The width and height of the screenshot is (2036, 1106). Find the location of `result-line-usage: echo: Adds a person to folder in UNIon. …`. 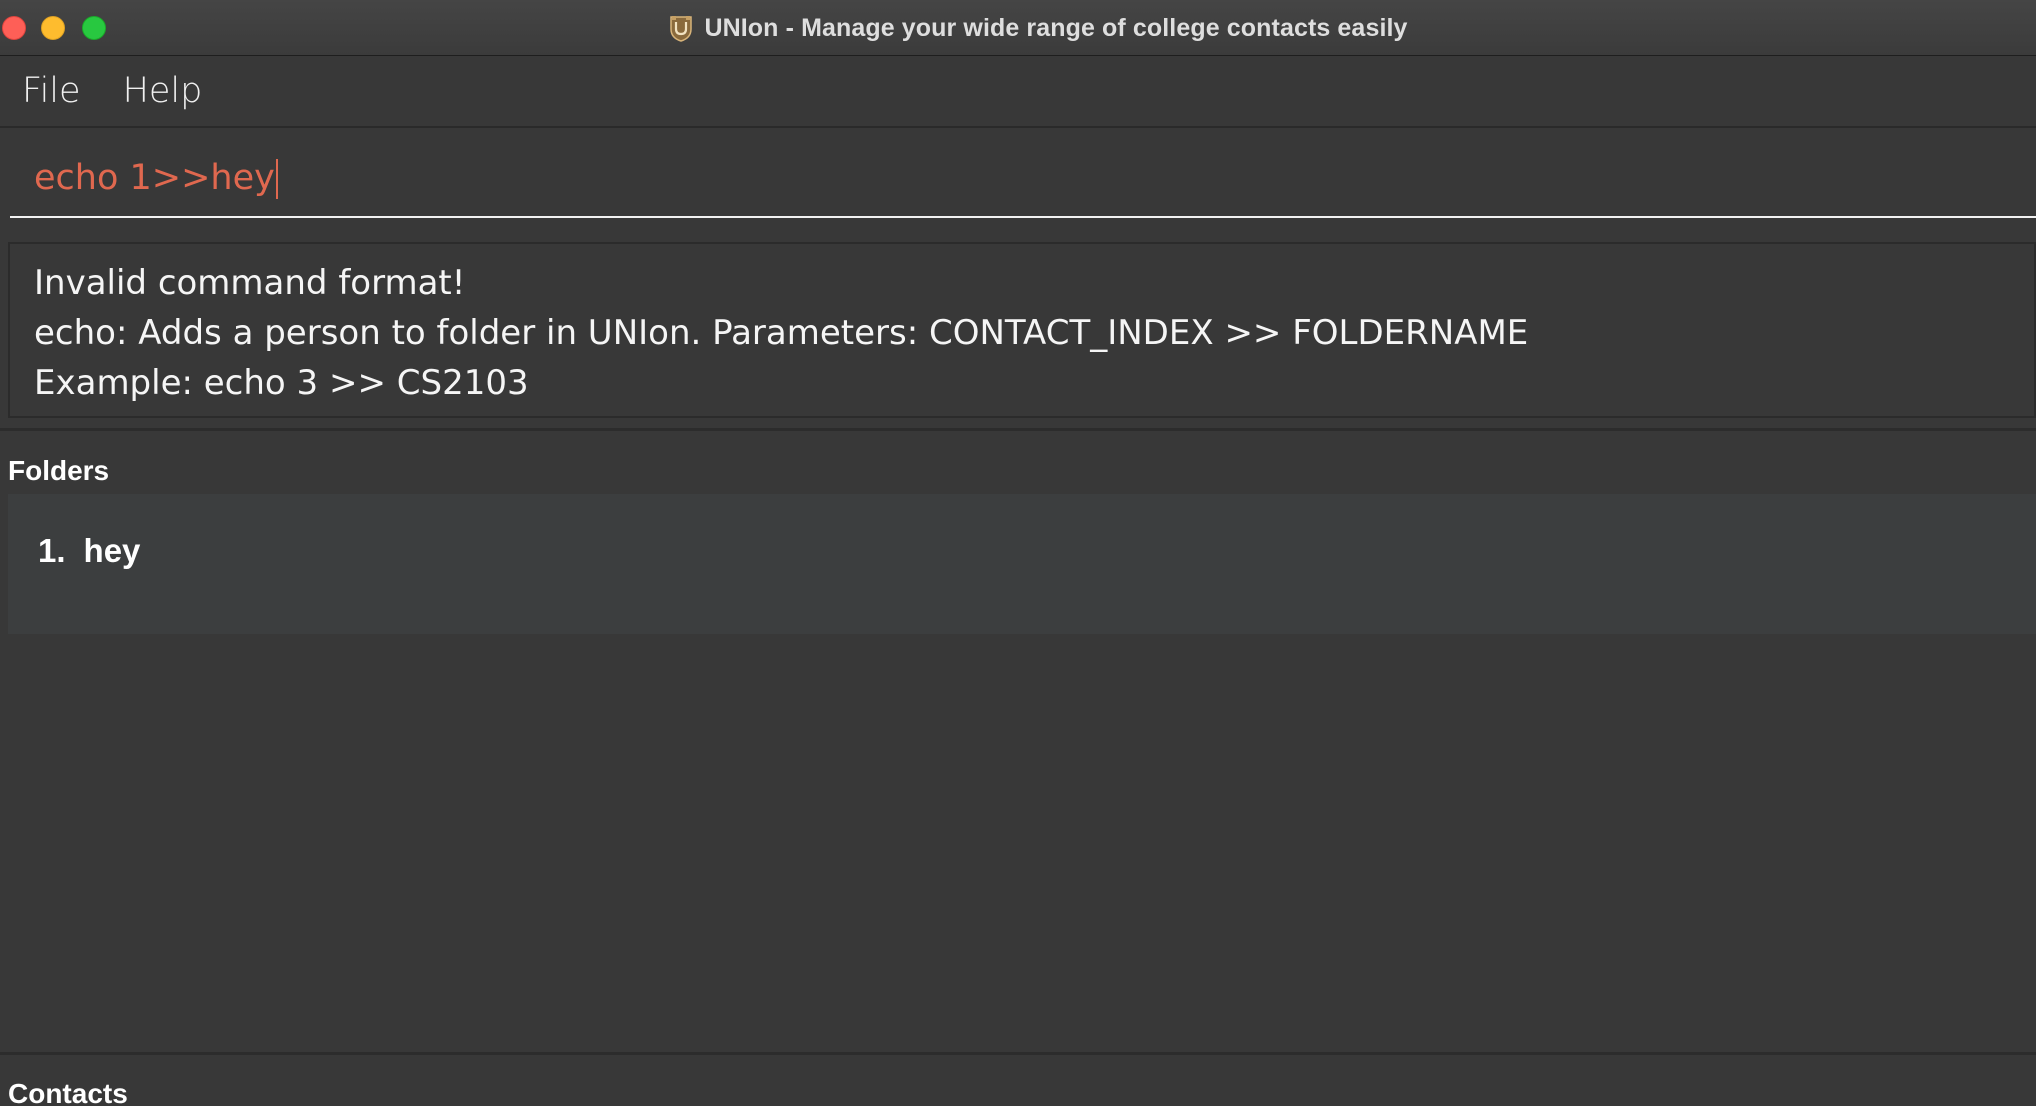

result-line-usage: echo: Adds a person to folder in UNIon. … is located at coordinates (781, 333).